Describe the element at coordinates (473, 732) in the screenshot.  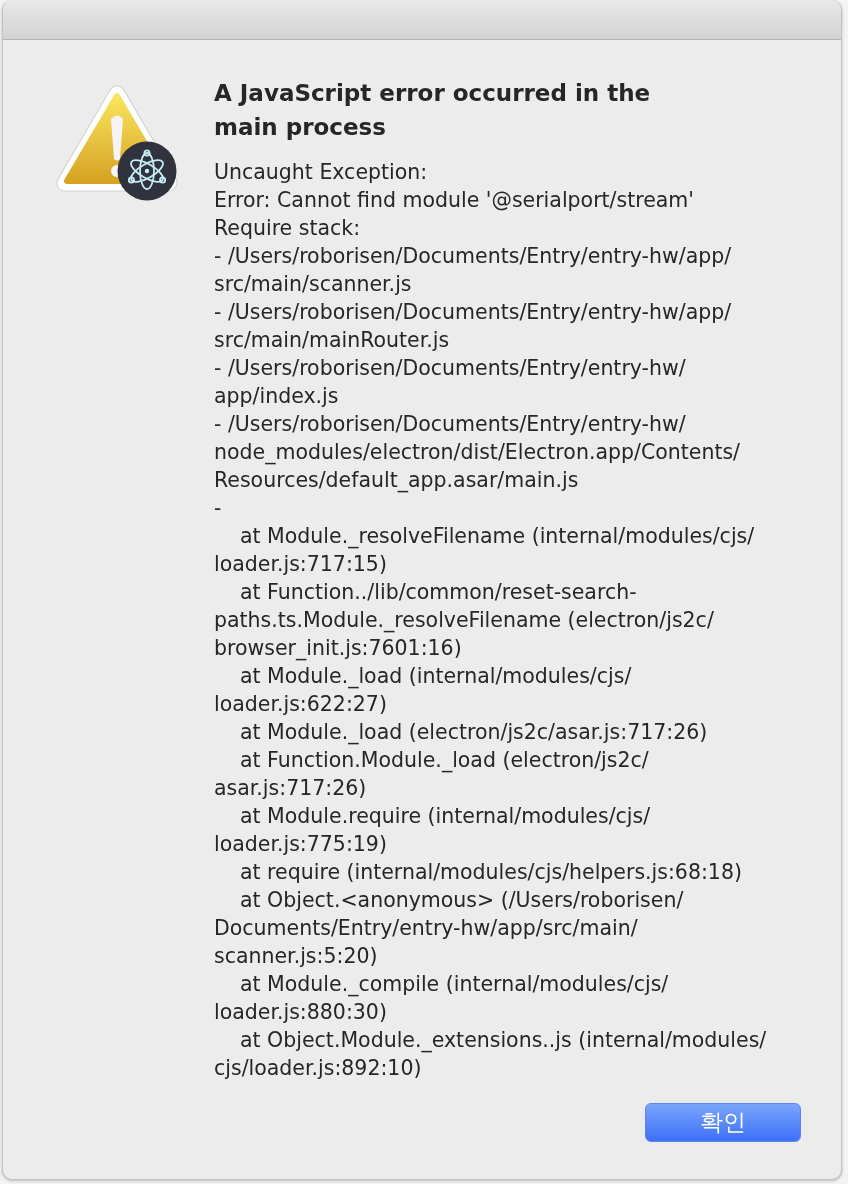
I see `message-line: at Module._load (electron/js2c/asar.js:717:26)` at that location.